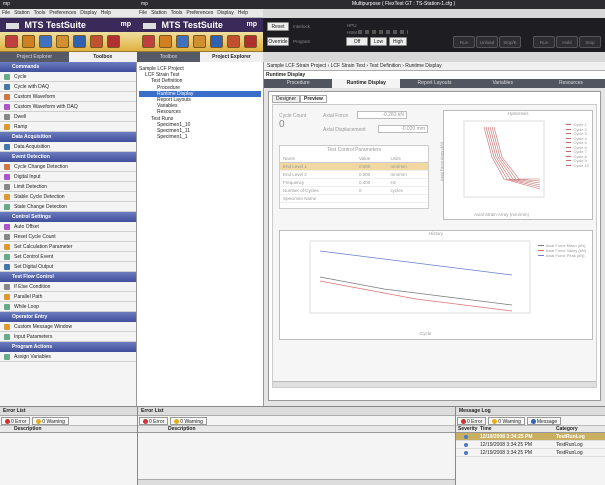  What do you see at coordinates (384, 66) in the screenshot?
I see `breadcrumb-item: Test Definition` at bounding box center [384, 66].